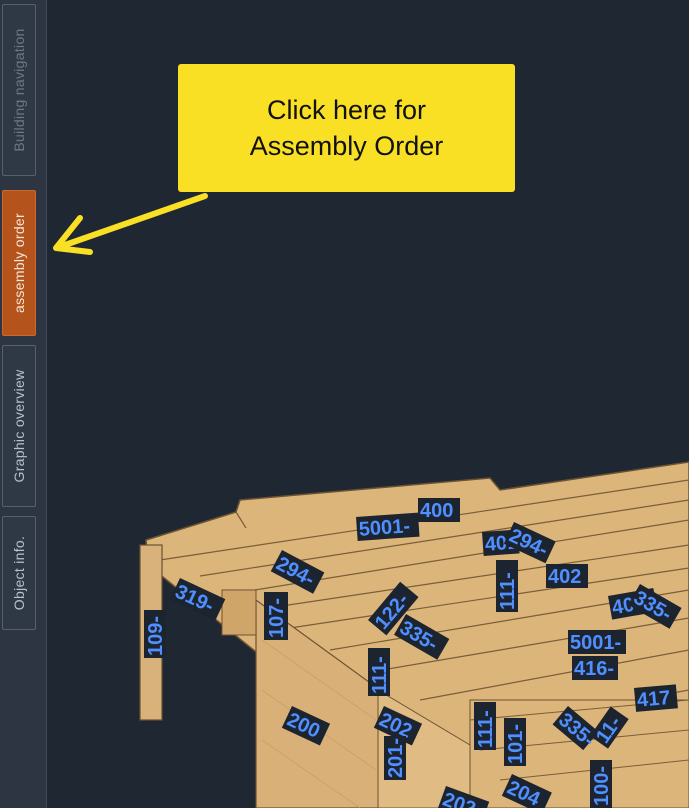 Image resolution: width=689 pixels, height=808 pixels. I want to click on svg-text: 417, so click(653, 699).